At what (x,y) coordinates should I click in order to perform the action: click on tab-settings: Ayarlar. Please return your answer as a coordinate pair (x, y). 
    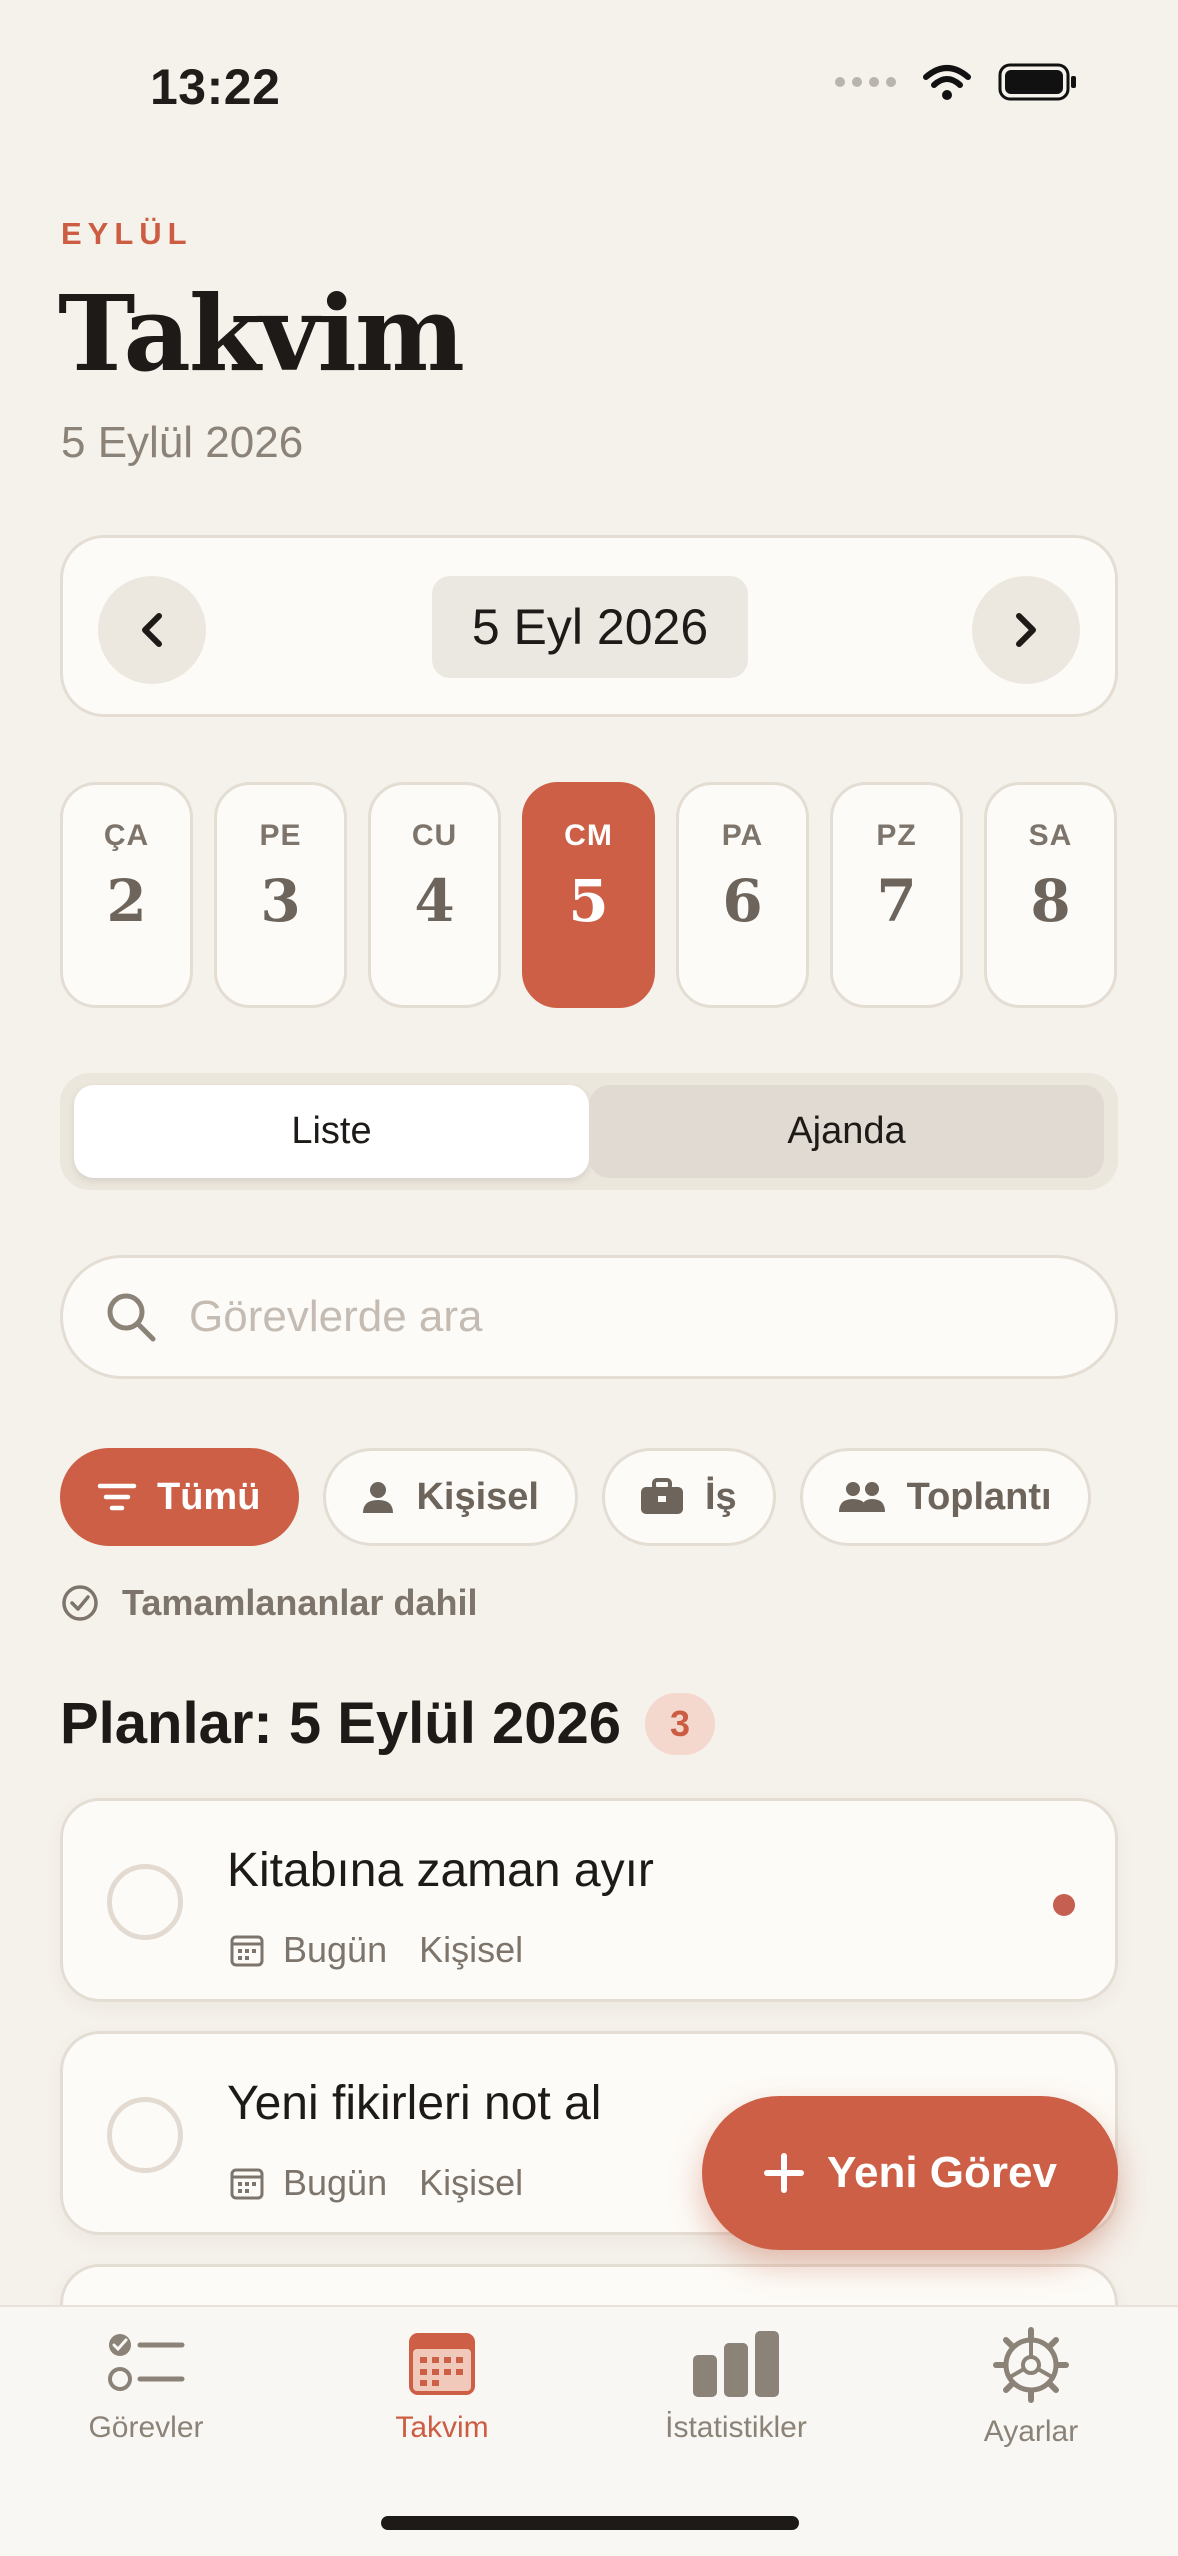
    Looking at the image, I should click on (1031, 2388).